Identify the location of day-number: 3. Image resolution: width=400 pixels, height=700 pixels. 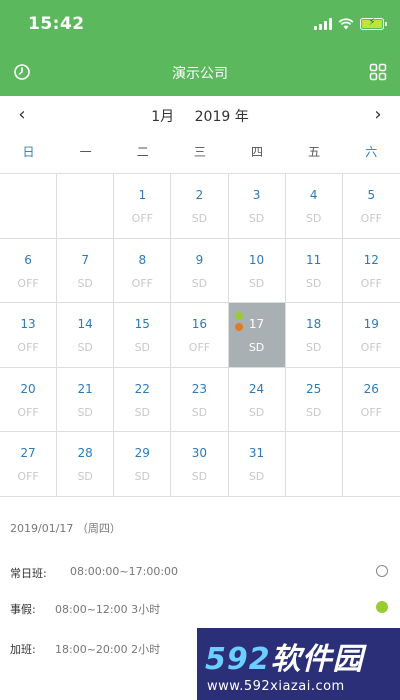
(256, 195).